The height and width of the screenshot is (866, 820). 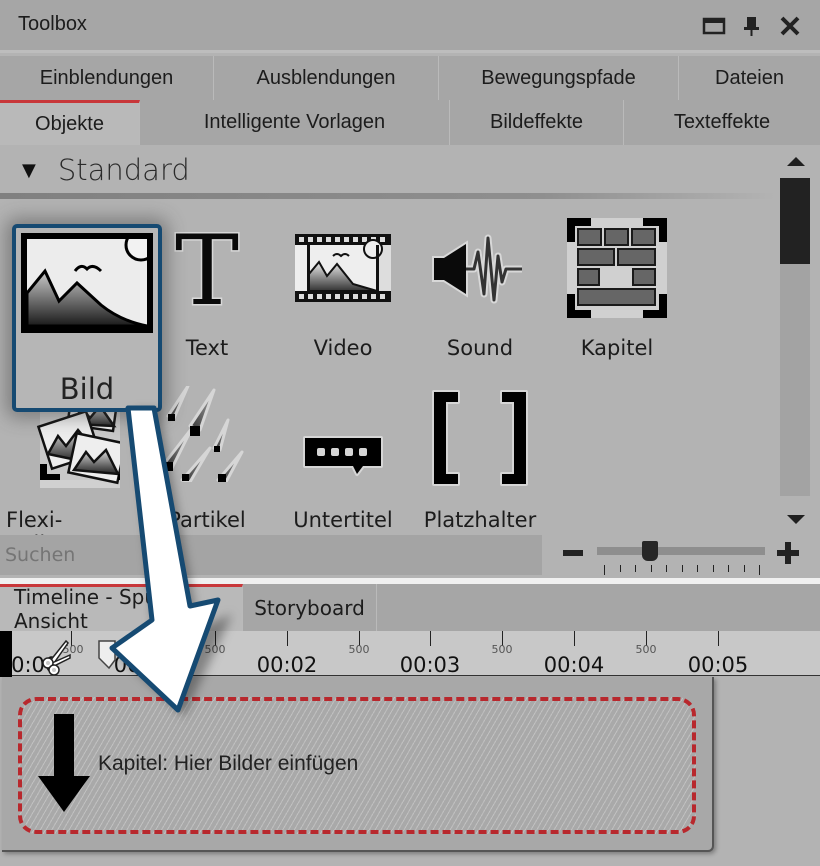 What do you see at coordinates (480, 440) in the screenshot?
I see `placeholder-icon` at bounding box center [480, 440].